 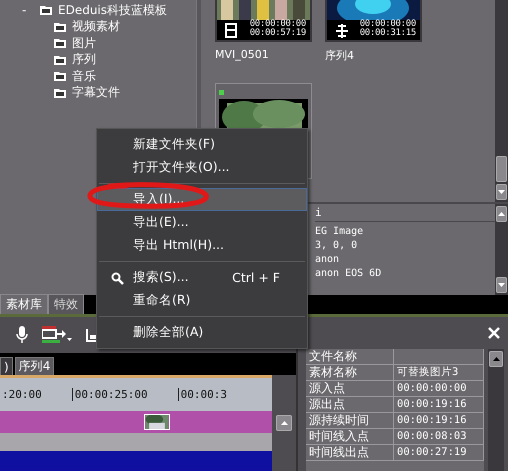 I want to click on title-track, so click(x=136, y=461).